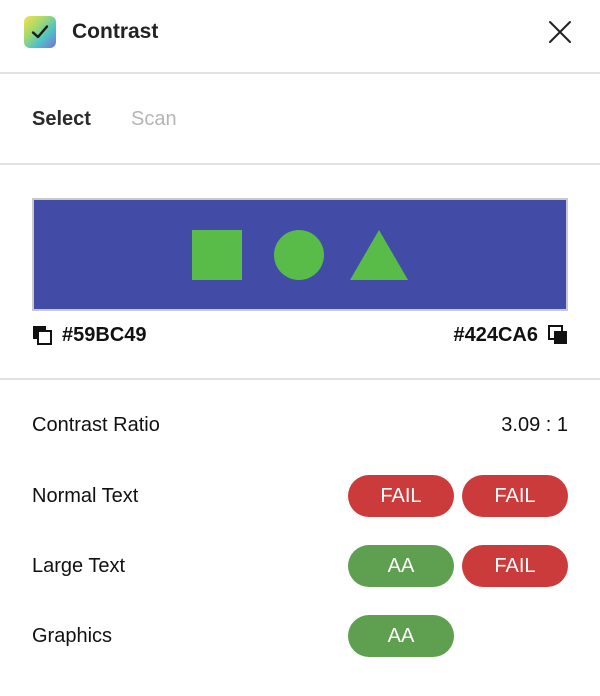  Describe the element at coordinates (40, 32) in the screenshot. I see `checkmark-icon` at that location.